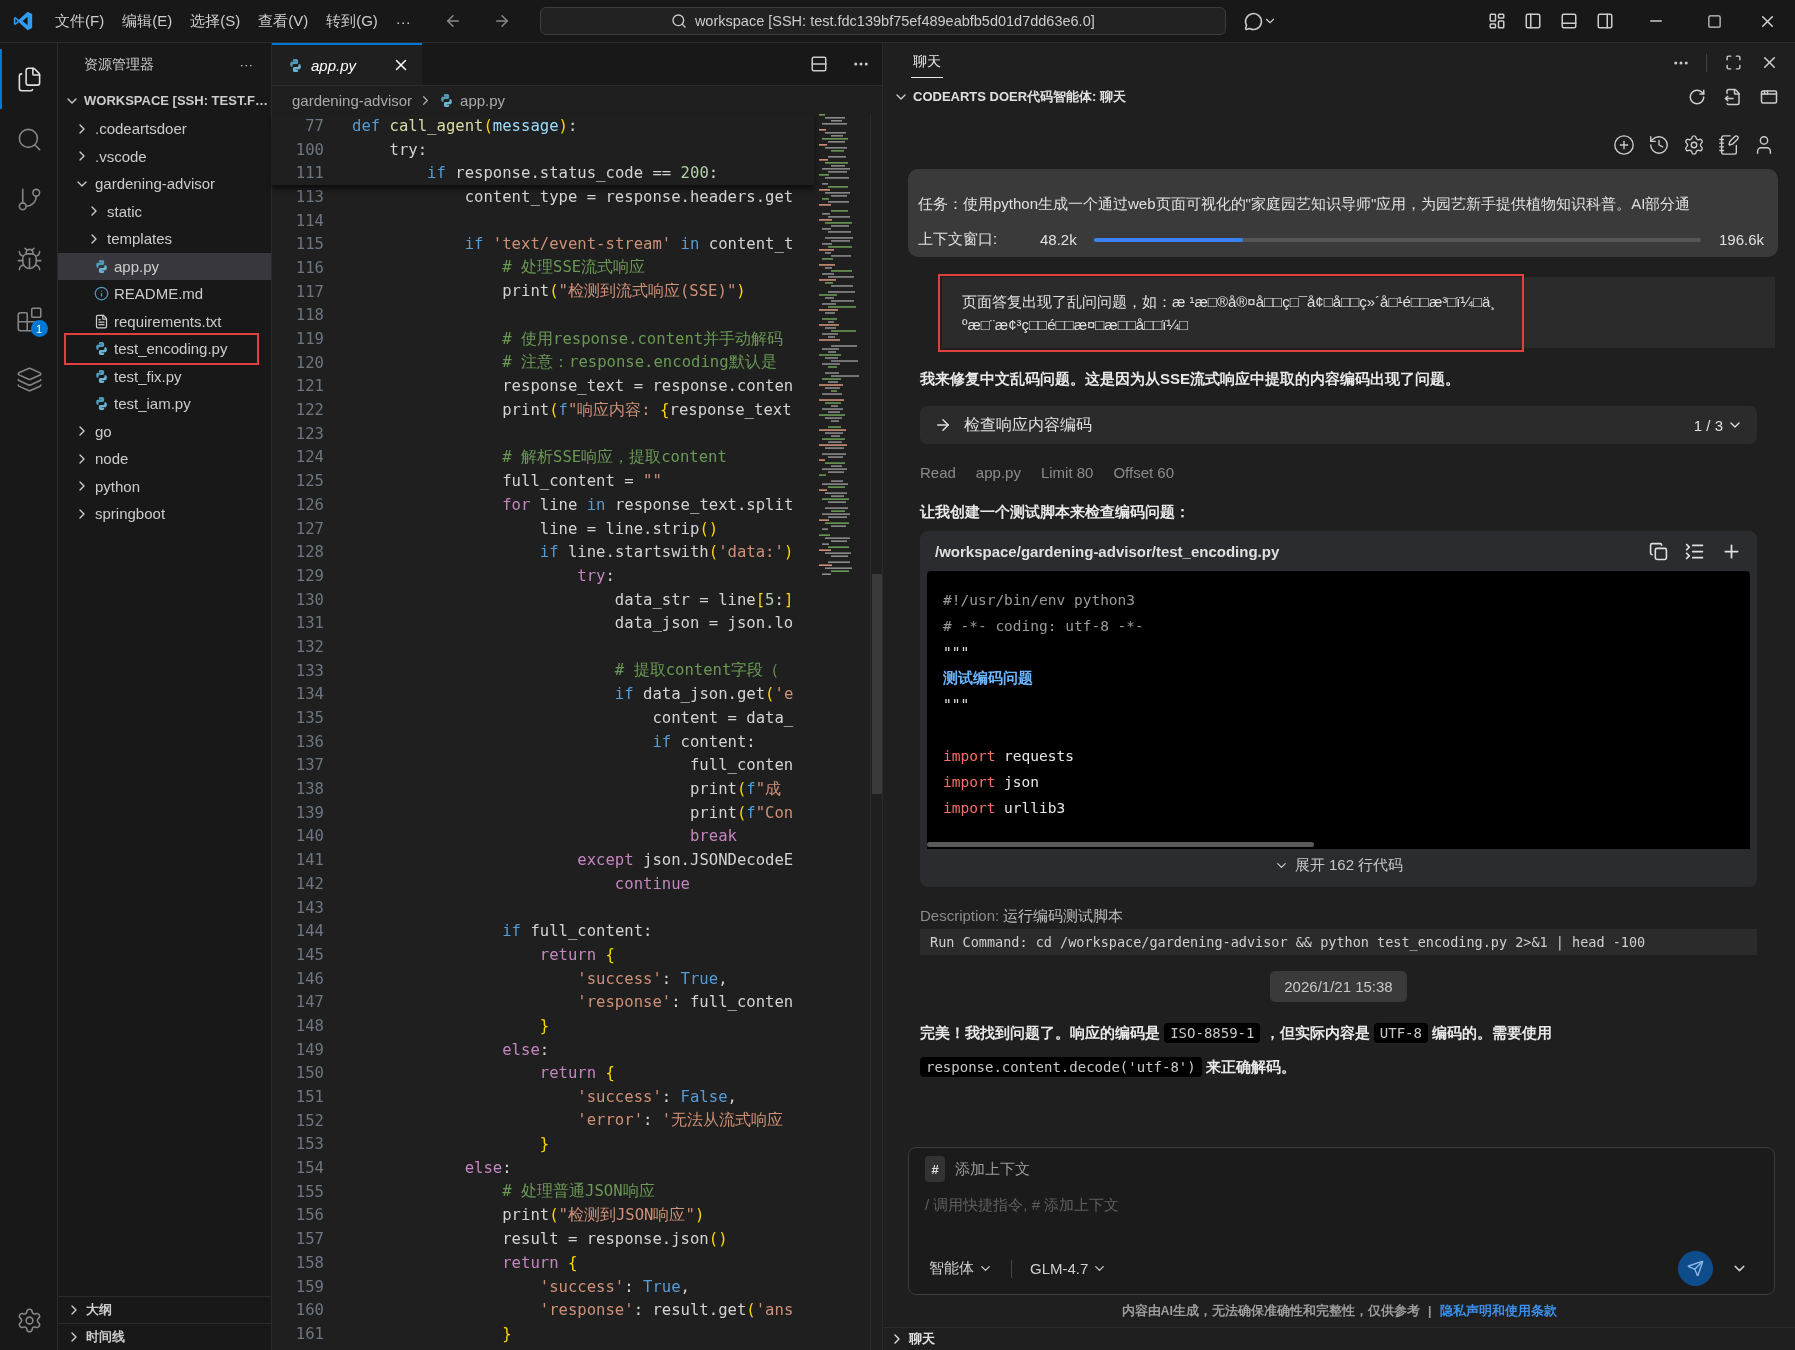 The image size is (1795, 1350). What do you see at coordinates (314, 125) in the screenshot?
I see `line-number: 77` at bounding box center [314, 125].